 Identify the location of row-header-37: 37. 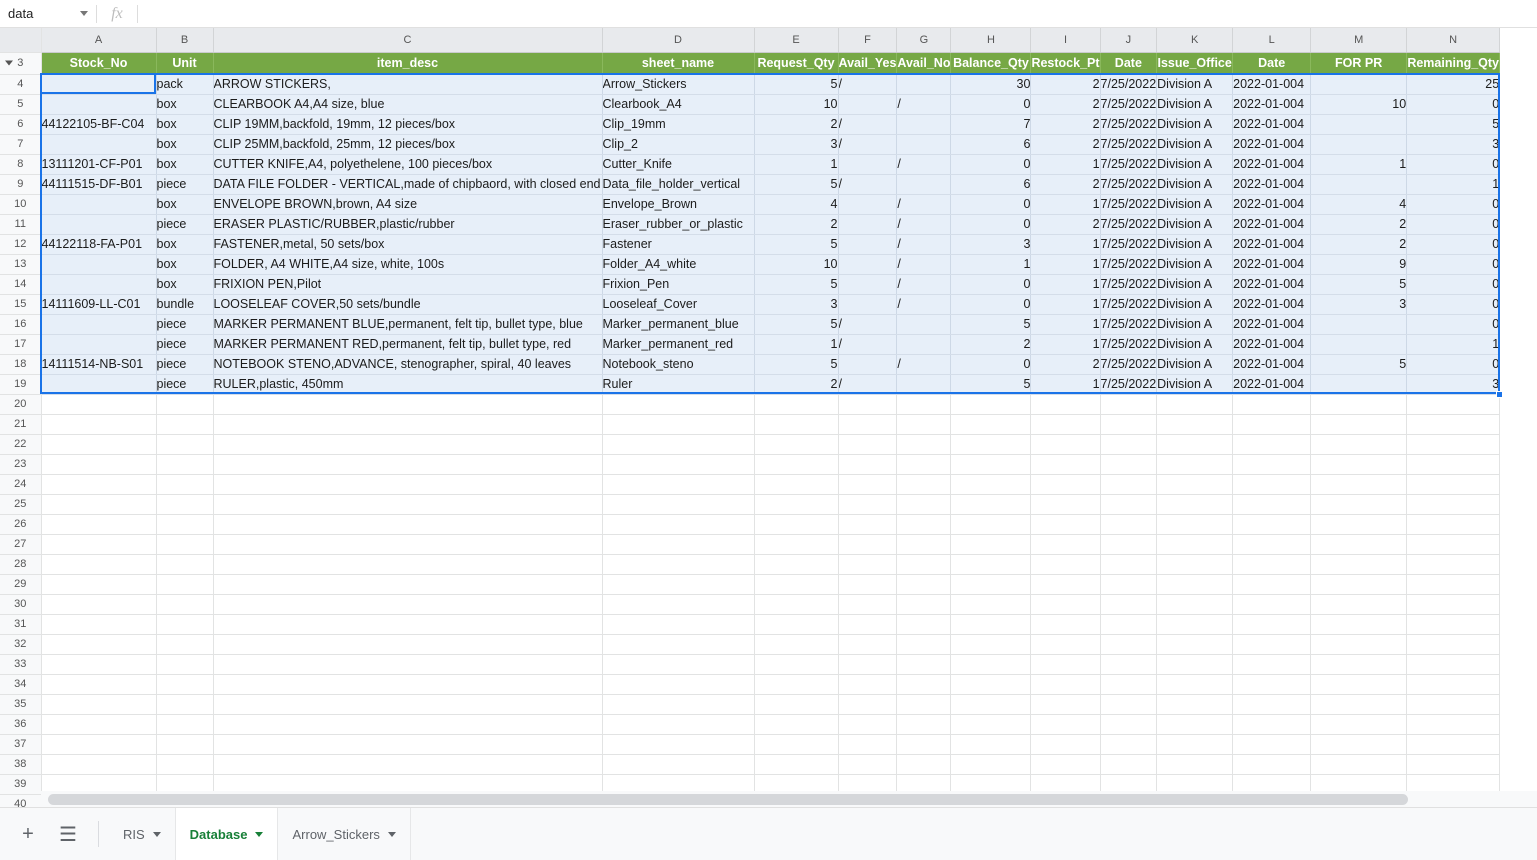
(21, 744).